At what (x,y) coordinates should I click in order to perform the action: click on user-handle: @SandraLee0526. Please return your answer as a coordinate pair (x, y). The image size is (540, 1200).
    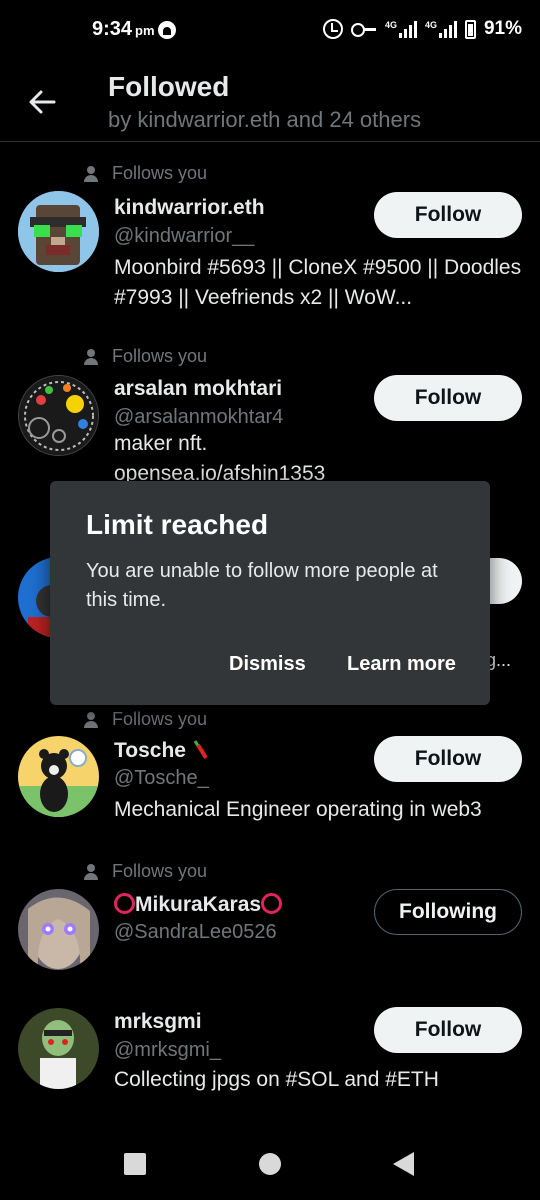
    Looking at the image, I should click on (195, 932).